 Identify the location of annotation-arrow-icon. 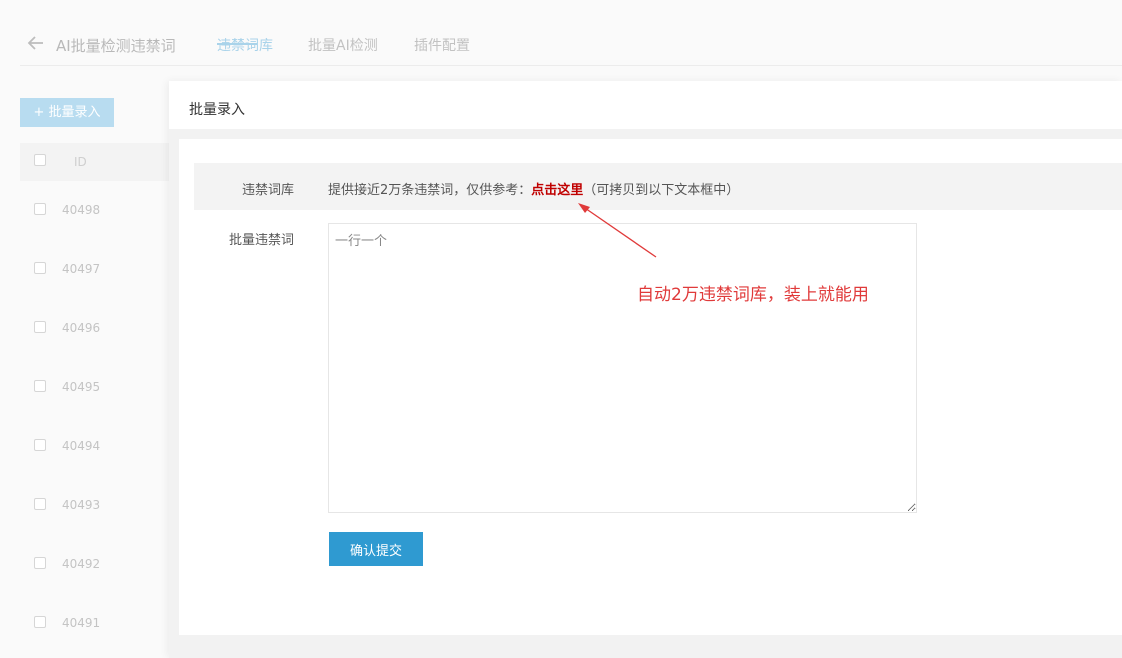
(617, 230).